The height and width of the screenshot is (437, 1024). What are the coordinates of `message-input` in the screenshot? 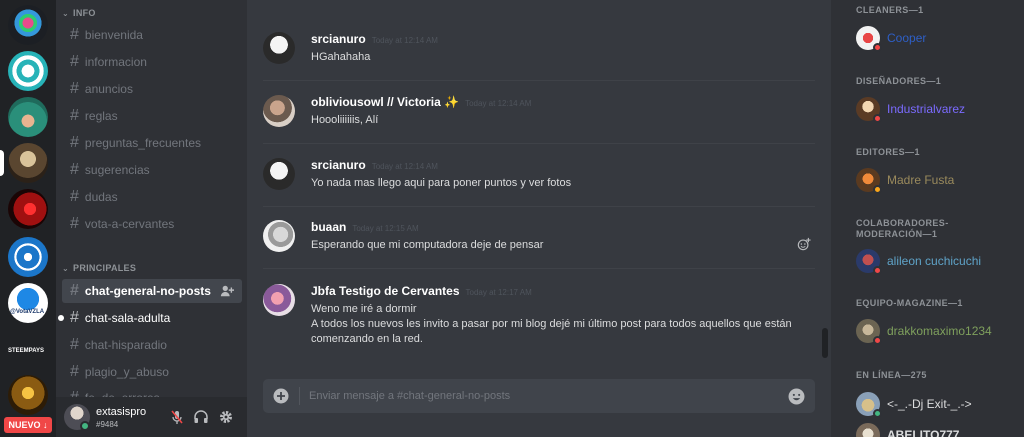 It's located at (544, 396).